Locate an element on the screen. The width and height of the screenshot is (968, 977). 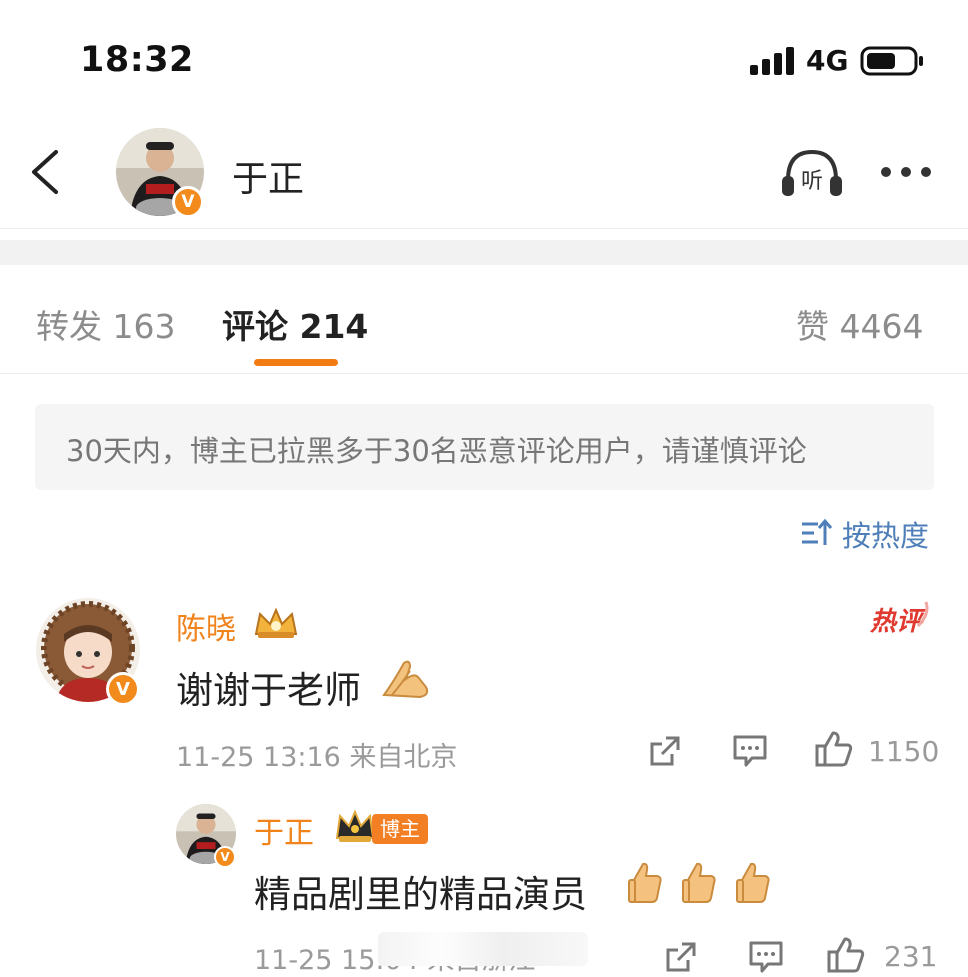
comment-text: 谢谢于老师 is located at coordinates (268, 690).